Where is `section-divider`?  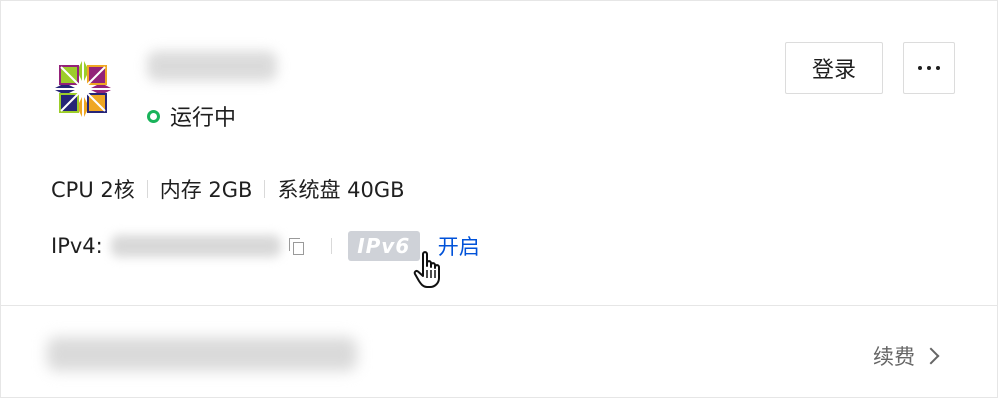
section-divider is located at coordinates (499, 305).